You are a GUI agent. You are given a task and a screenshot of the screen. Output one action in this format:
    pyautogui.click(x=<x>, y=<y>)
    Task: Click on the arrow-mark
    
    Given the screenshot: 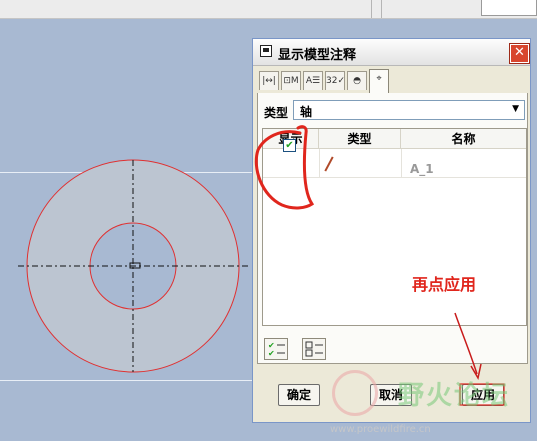 What is the action you would take?
    pyautogui.click(x=466, y=343)
    